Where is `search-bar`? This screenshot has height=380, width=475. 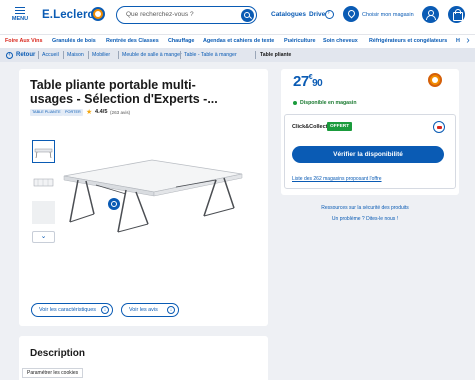 search-bar is located at coordinates (186, 15).